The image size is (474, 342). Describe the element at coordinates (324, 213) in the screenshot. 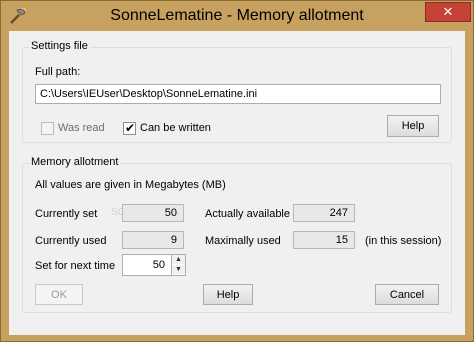

I see `actually-available-value: 247` at that location.